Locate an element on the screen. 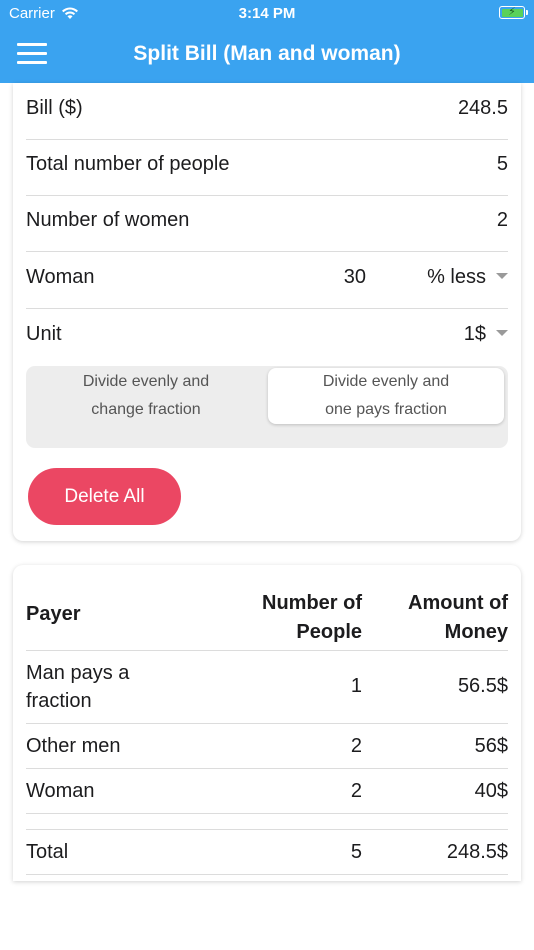 The width and height of the screenshot is (534, 950). status-time: 3:14 PM is located at coordinates (267, 13).